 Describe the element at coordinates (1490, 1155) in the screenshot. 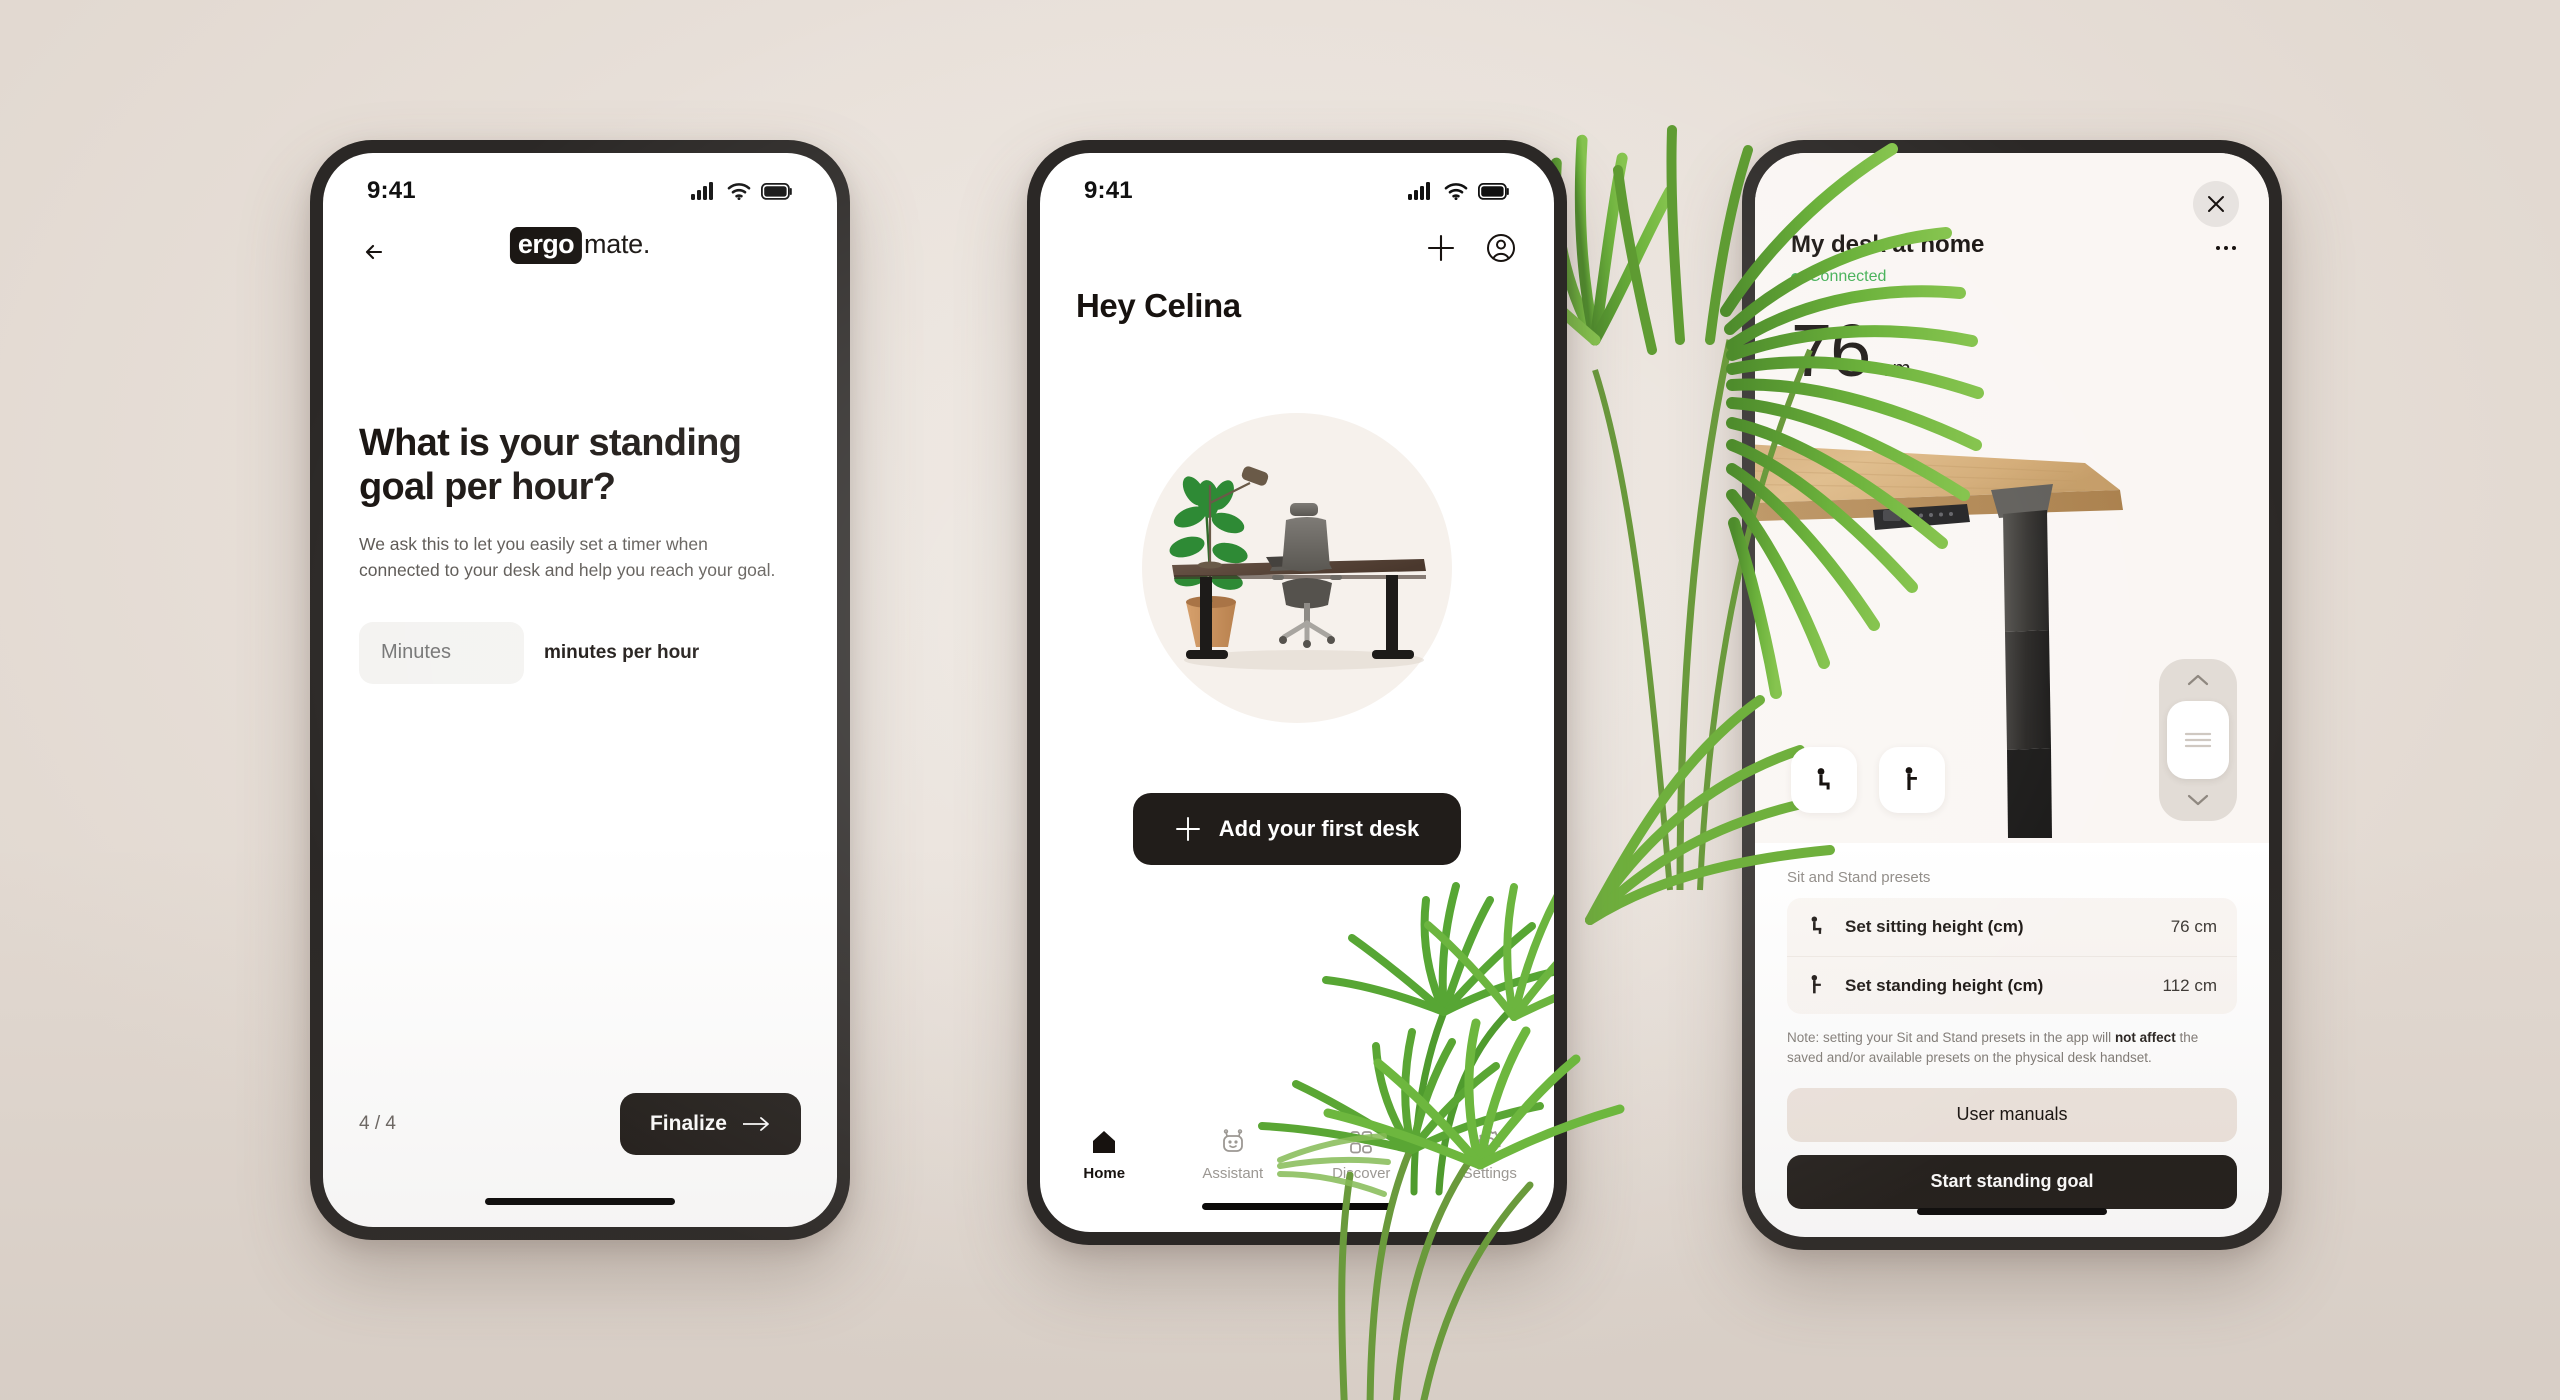

I see `tab-settings: Settings` at that location.